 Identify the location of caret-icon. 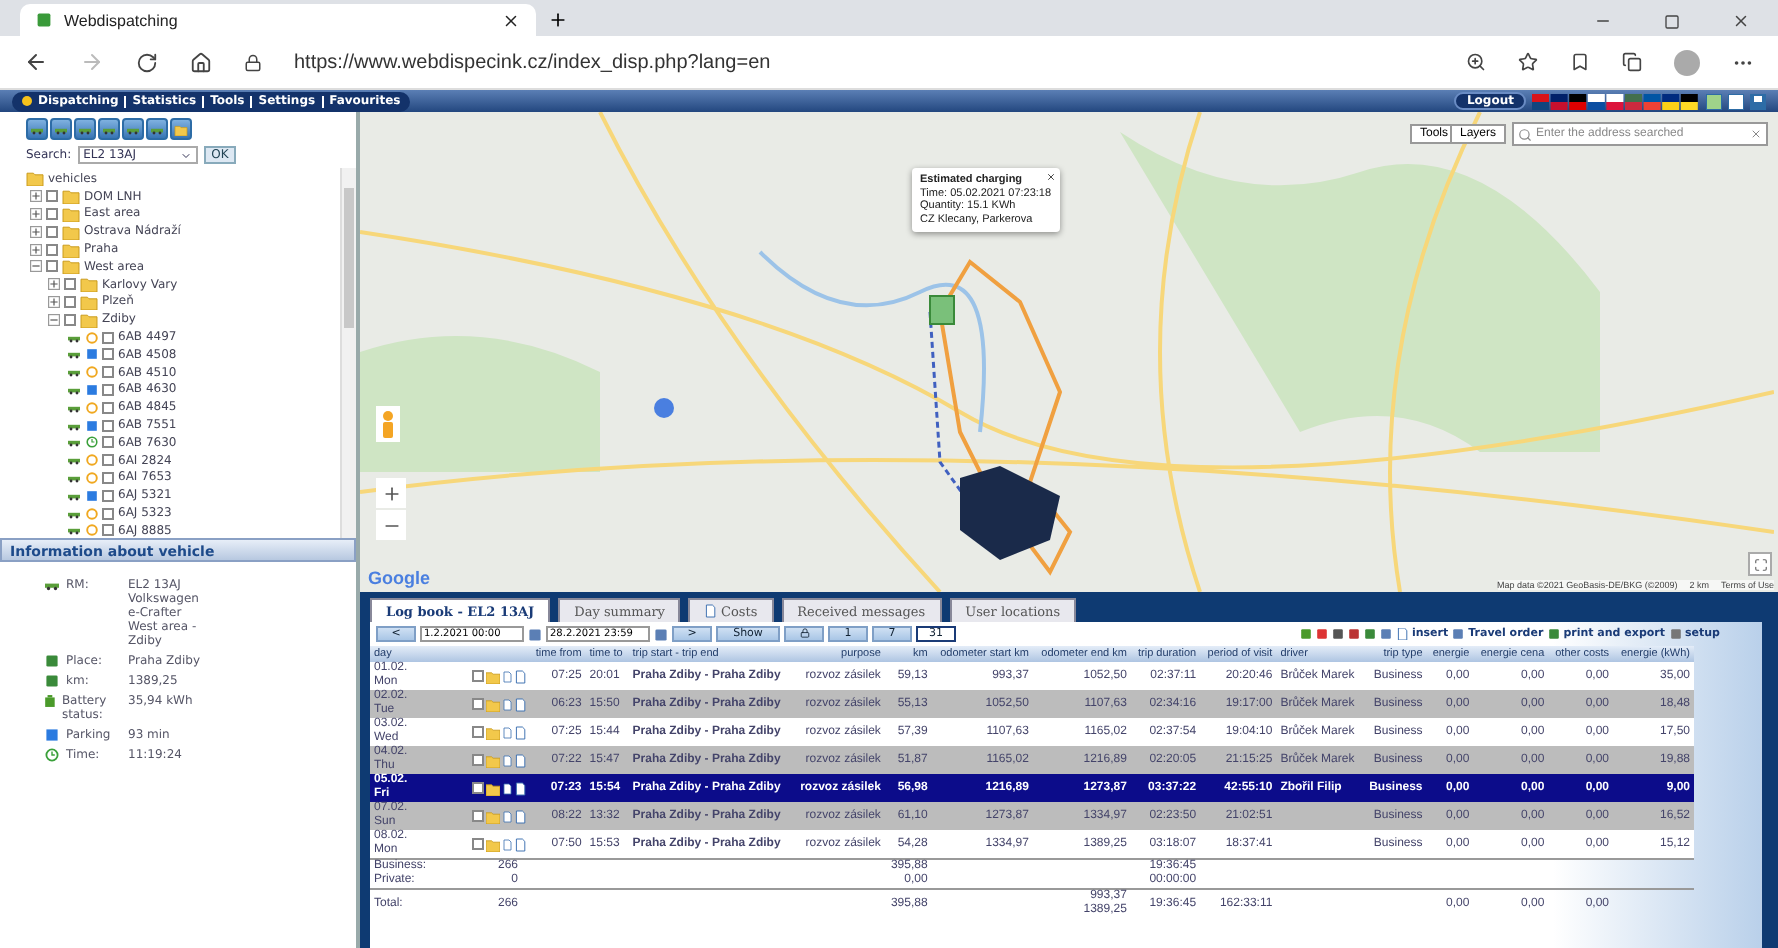
(185, 155).